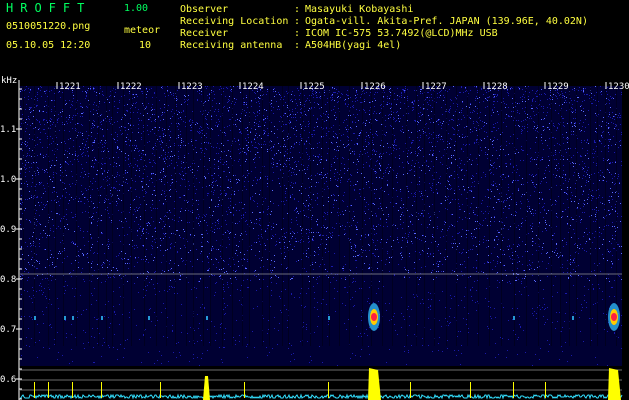  Describe the element at coordinates (314, 87) in the screenshot. I see `time-tick-label: 1225` at that location.